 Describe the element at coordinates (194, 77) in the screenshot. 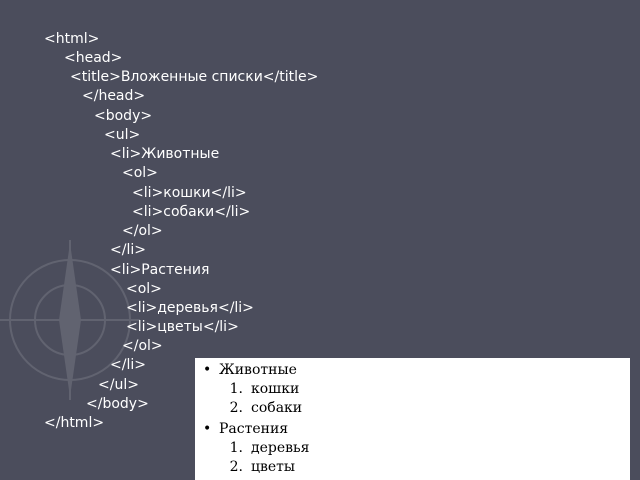

I see `code-line-title: <title>Вложенные списки</title>` at that location.